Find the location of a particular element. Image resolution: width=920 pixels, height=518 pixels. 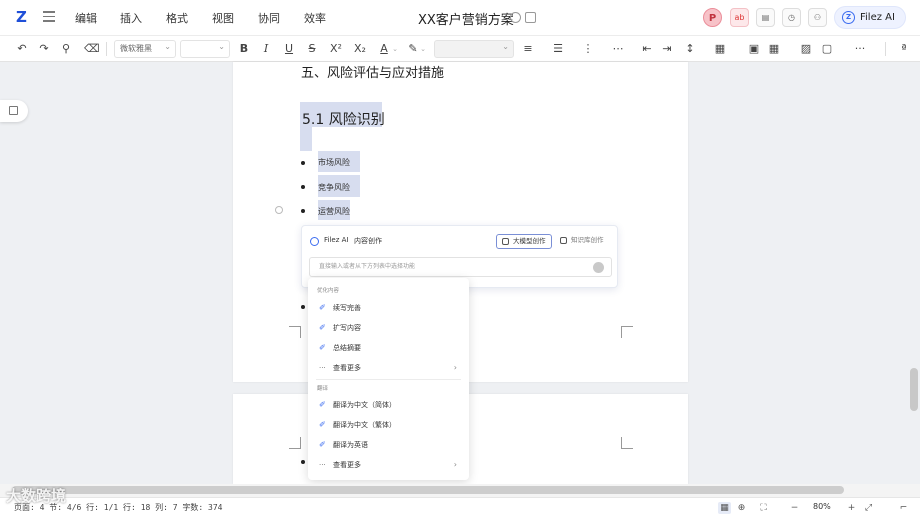

image-icon: ▨ is located at coordinates (806, 49).